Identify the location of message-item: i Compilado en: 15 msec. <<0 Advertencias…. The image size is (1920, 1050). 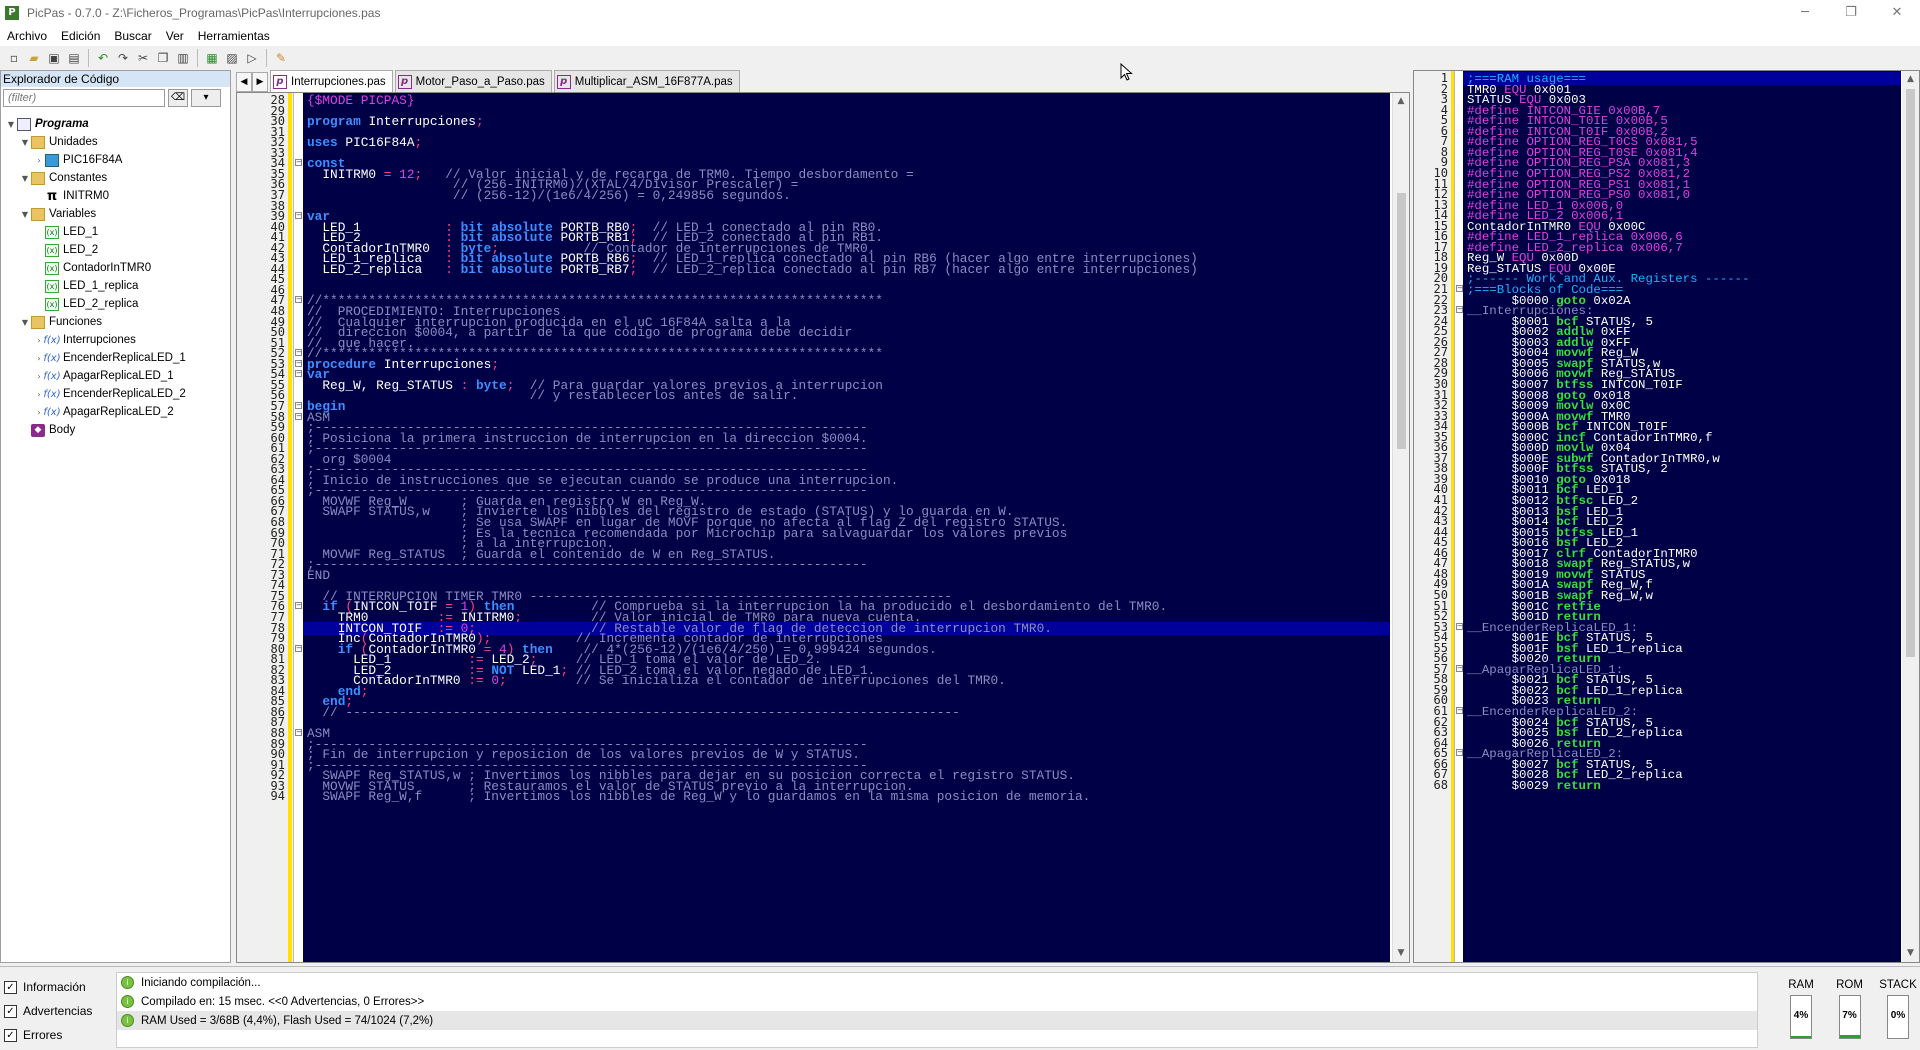
(937, 1001).